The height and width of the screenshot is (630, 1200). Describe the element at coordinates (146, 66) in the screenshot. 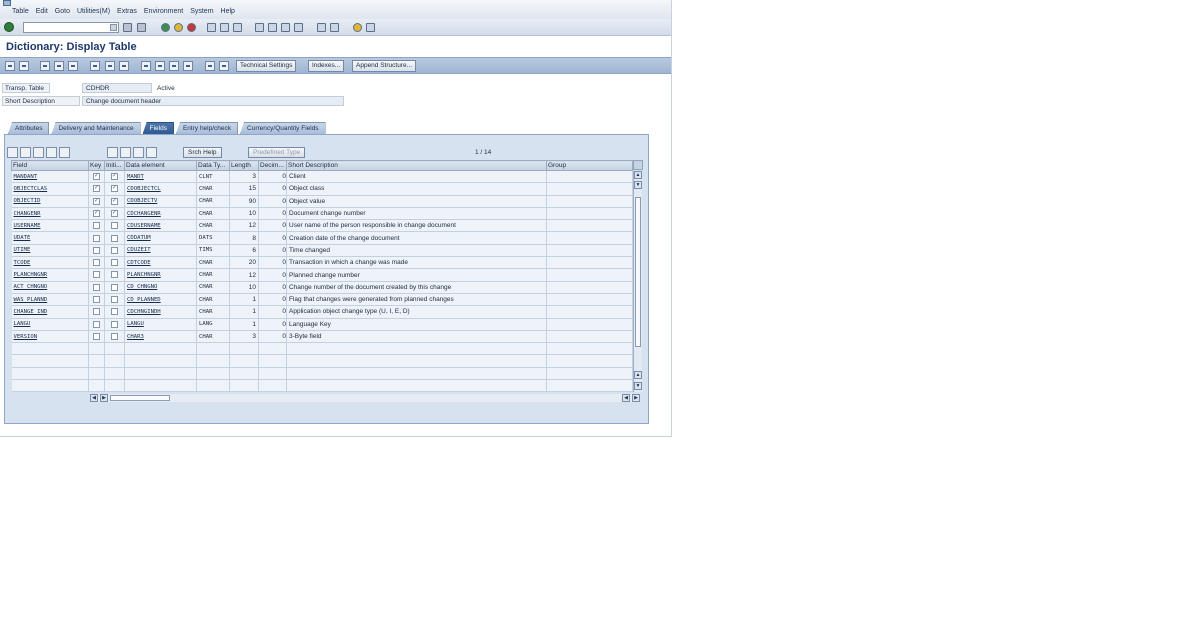

I see `hierarchy-icon` at that location.